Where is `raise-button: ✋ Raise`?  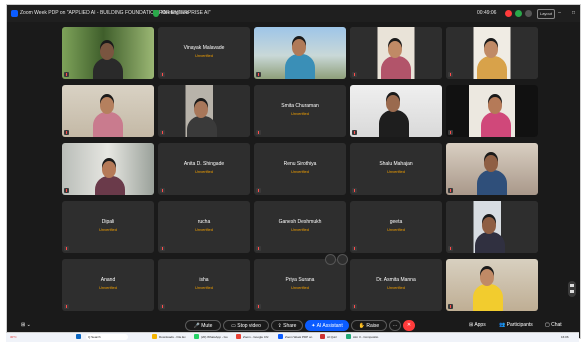 raise-button: ✋ Raise is located at coordinates (369, 325).